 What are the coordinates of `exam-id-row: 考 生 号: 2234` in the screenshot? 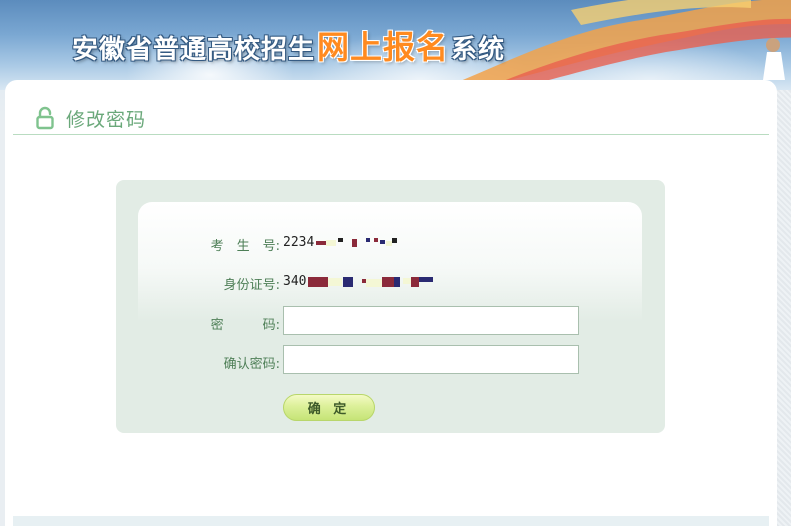 It's located at (390, 243).